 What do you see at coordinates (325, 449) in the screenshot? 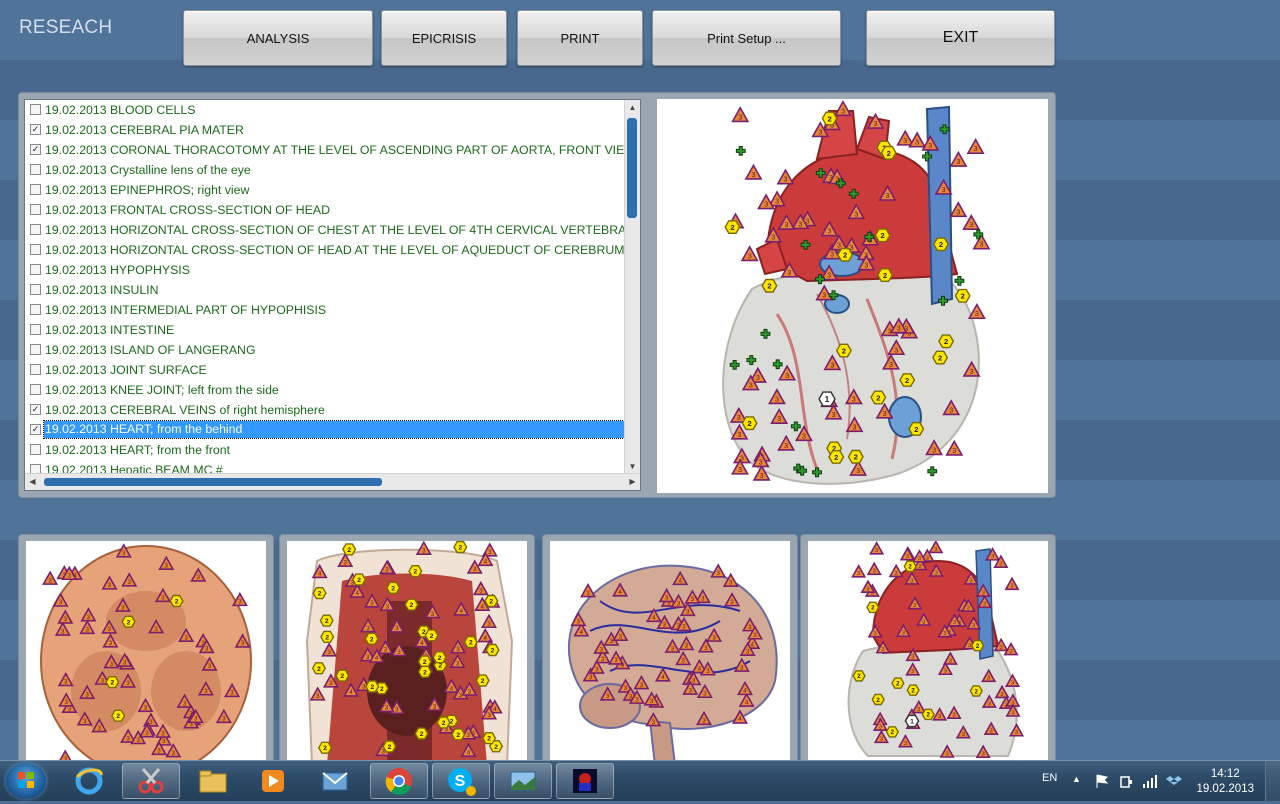
I see `list-item: 19.02.2013 HEART; from the front` at bounding box center [325, 449].